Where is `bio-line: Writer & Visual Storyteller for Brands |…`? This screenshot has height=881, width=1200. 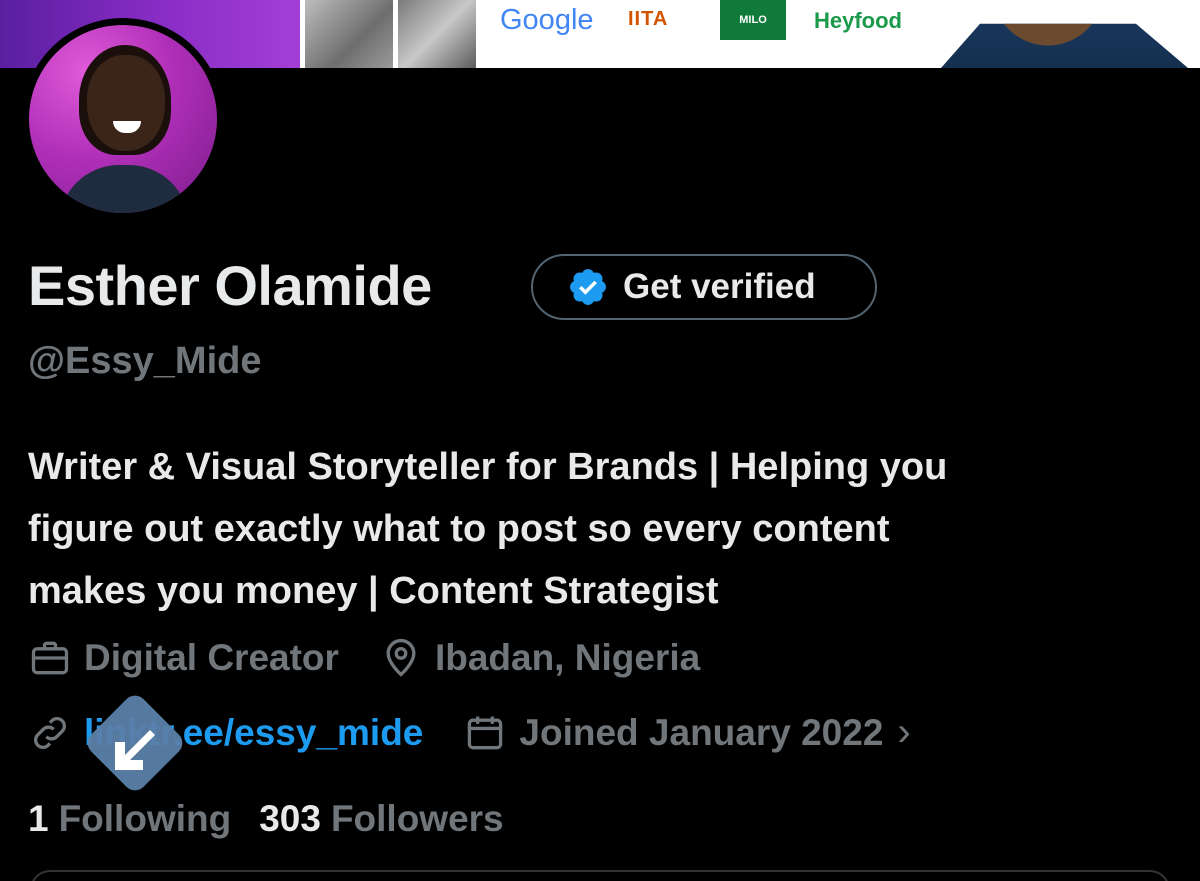
bio-line: Writer & Visual Storyteller for Brands |… is located at coordinates (488, 467).